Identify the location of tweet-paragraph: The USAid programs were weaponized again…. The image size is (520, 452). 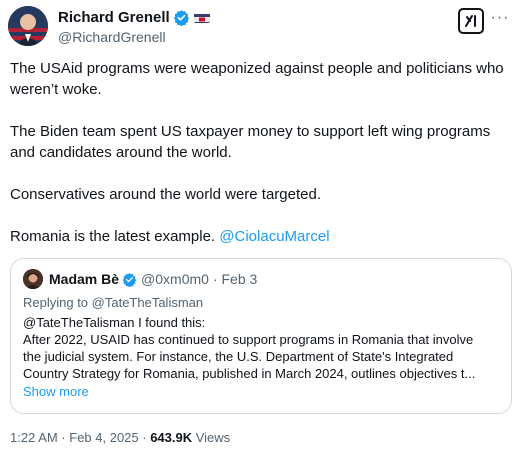
(257, 79).